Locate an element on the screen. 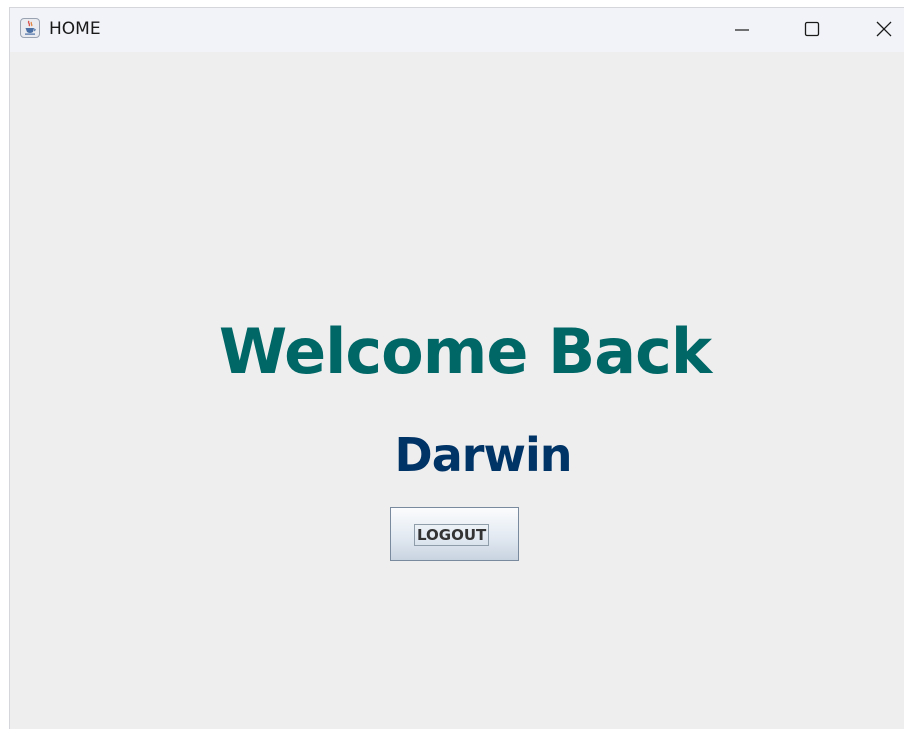  close-icon is located at coordinates (884, 29).